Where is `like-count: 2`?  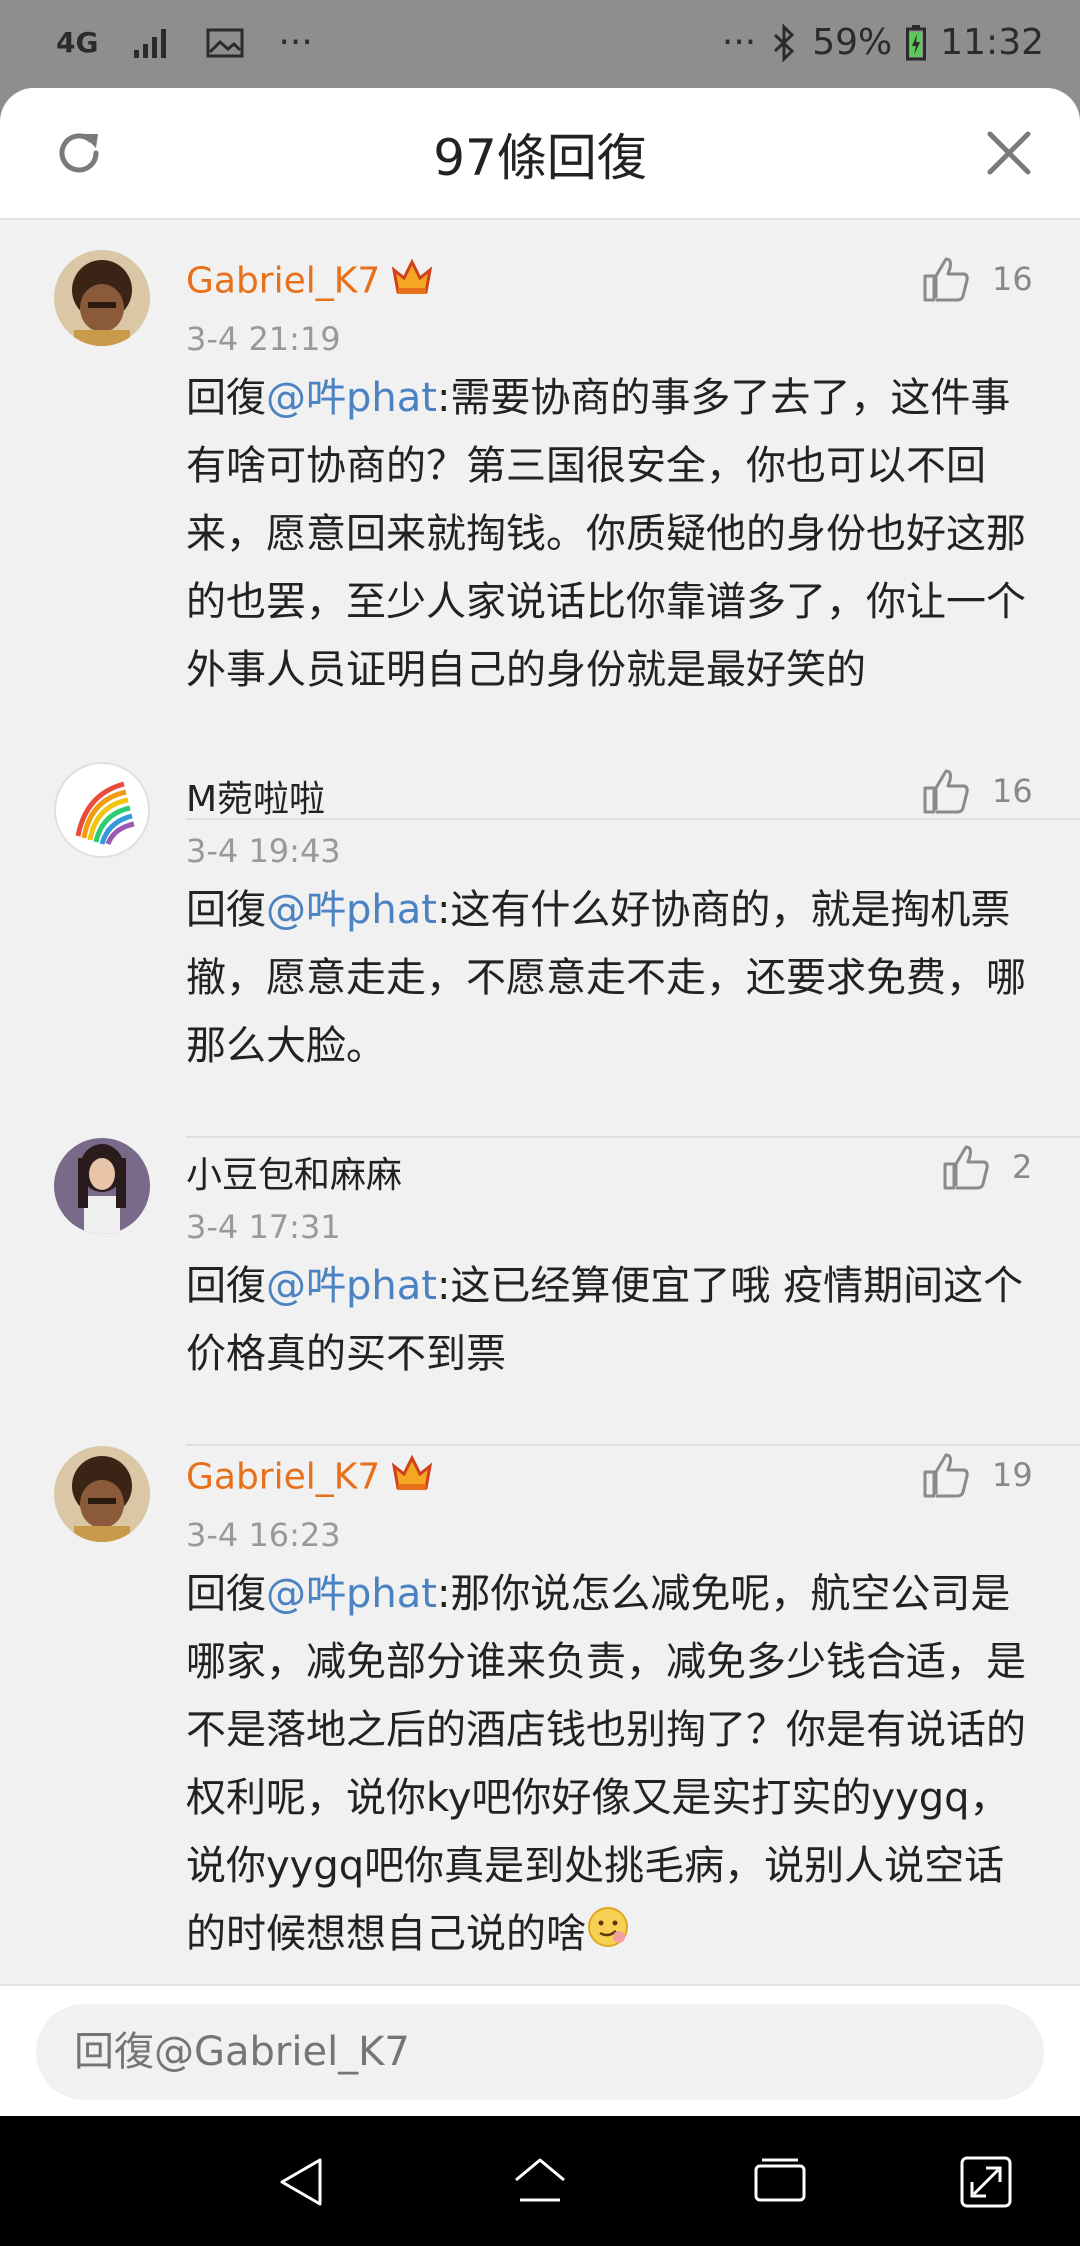 like-count: 2 is located at coordinates (1022, 1167).